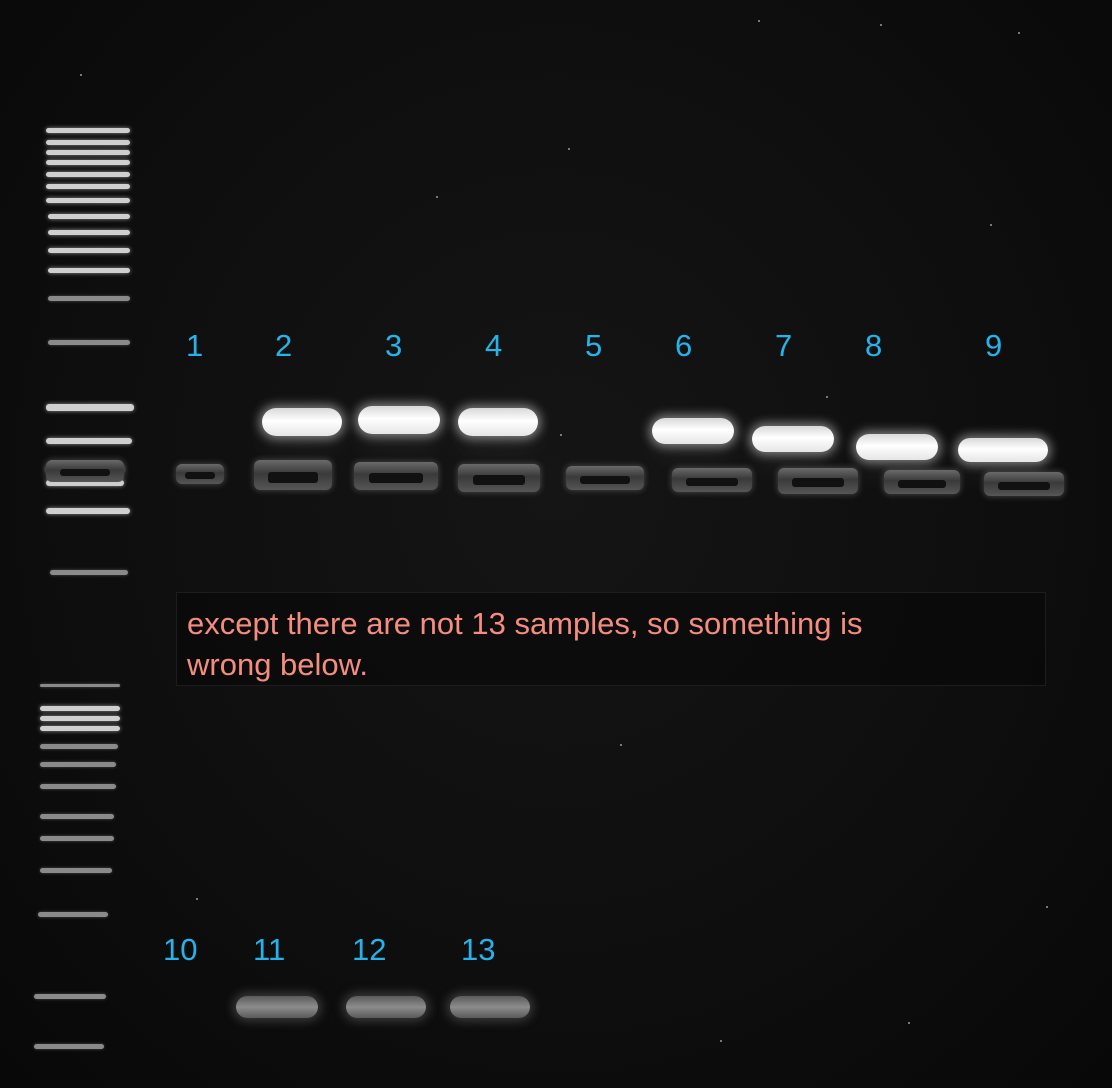  I want to click on lane-label-3: 3, so click(394, 345).